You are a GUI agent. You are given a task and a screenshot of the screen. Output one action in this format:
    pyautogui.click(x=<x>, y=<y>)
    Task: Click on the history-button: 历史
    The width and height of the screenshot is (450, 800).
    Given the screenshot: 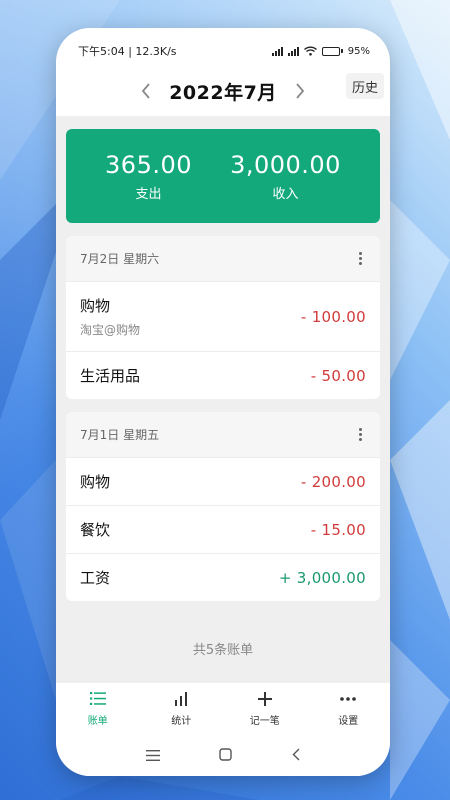 What is the action you would take?
    pyautogui.click(x=365, y=86)
    